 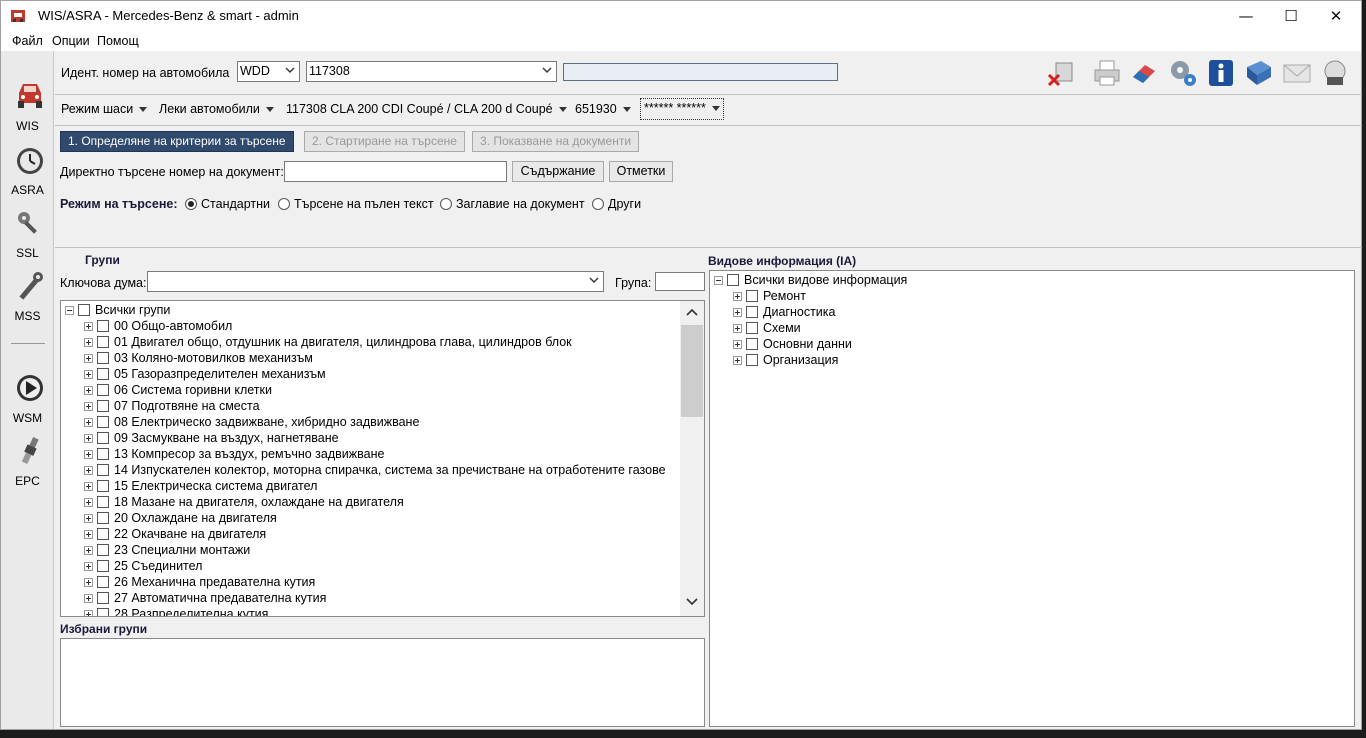 What do you see at coordinates (176, 611) in the screenshot?
I see `tree-item-group: 28 Разпределителна кутия` at bounding box center [176, 611].